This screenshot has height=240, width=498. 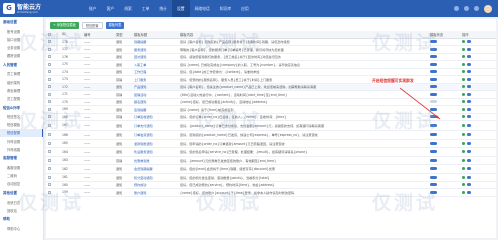 What do you see at coordinates (393, 81) in the screenshot?
I see `annotation-callout: 开启短信提醒可实现群发` at bounding box center [393, 81].